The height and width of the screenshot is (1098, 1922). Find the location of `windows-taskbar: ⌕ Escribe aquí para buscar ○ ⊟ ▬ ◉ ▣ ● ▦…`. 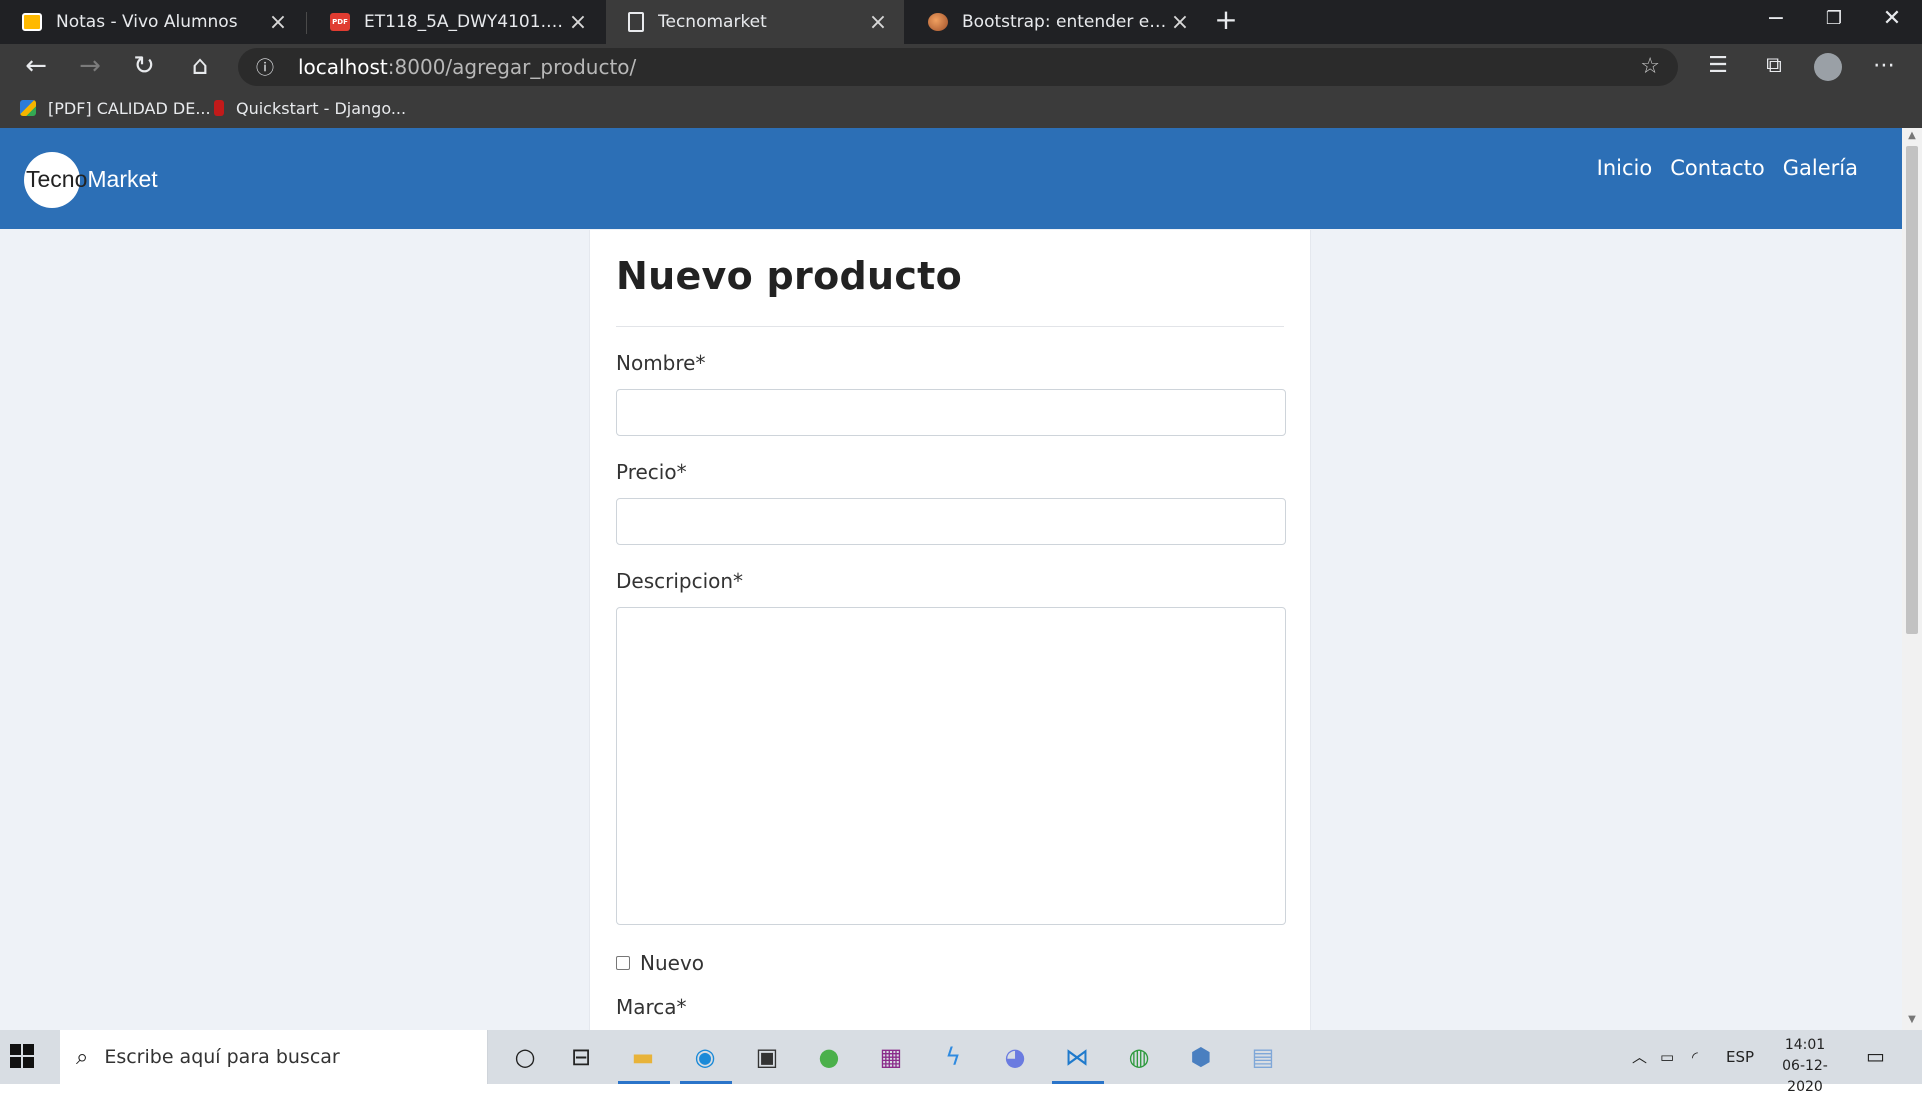

windows-taskbar: ⌕ Escribe aquí para buscar ○ ⊟ ▬ ◉ ▣ ● ▦… is located at coordinates (961, 1062).